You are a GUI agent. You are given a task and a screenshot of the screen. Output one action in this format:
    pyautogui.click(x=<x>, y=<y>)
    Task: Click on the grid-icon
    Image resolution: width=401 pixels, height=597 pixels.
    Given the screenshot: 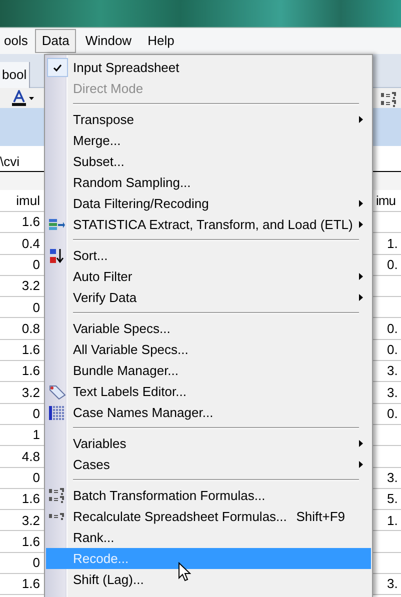 What is the action you would take?
    pyautogui.click(x=57, y=413)
    